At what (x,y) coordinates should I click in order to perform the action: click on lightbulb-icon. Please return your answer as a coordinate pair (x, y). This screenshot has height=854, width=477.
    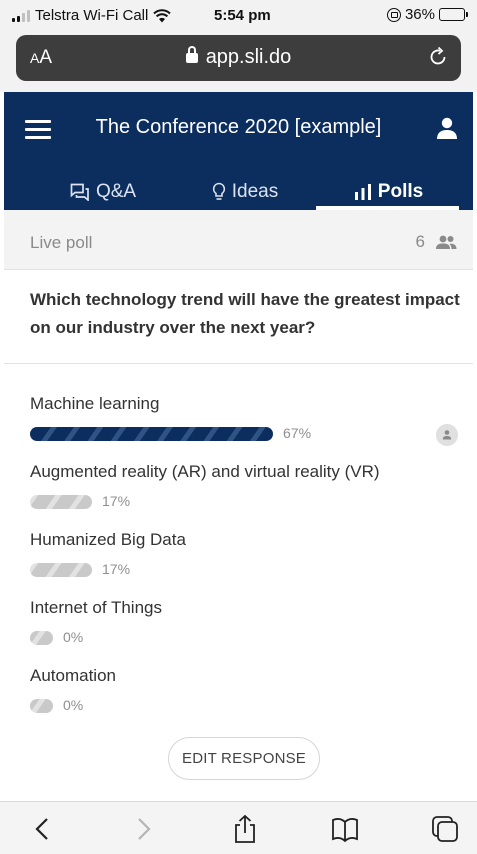
    Looking at the image, I should click on (218, 191).